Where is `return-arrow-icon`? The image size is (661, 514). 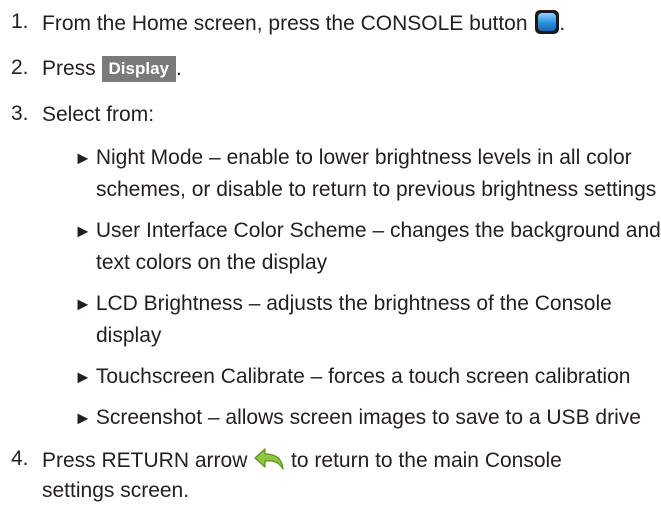
return-arrow-icon is located at coordinates (269, 463).